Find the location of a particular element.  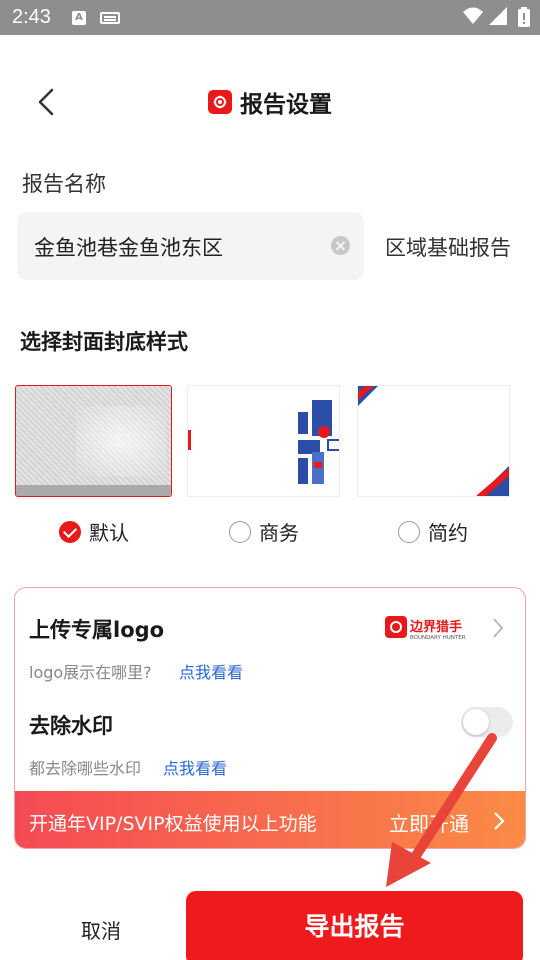

logo-hint-text: logo展示在哪里? is located at coordinates (90, 672).